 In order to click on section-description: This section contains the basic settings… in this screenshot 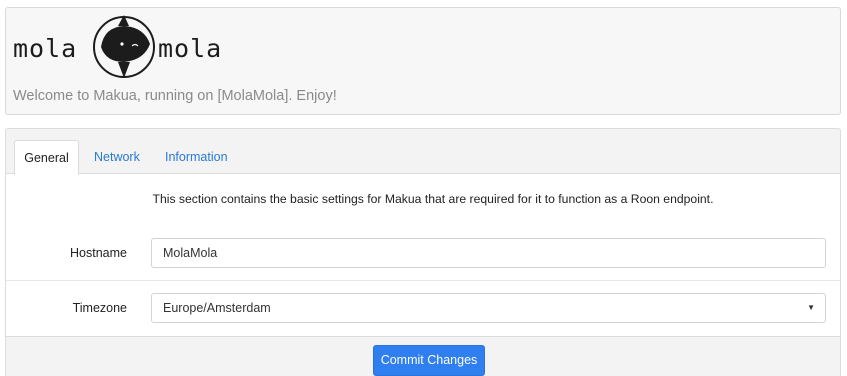, I will do `click(433, 199)`.